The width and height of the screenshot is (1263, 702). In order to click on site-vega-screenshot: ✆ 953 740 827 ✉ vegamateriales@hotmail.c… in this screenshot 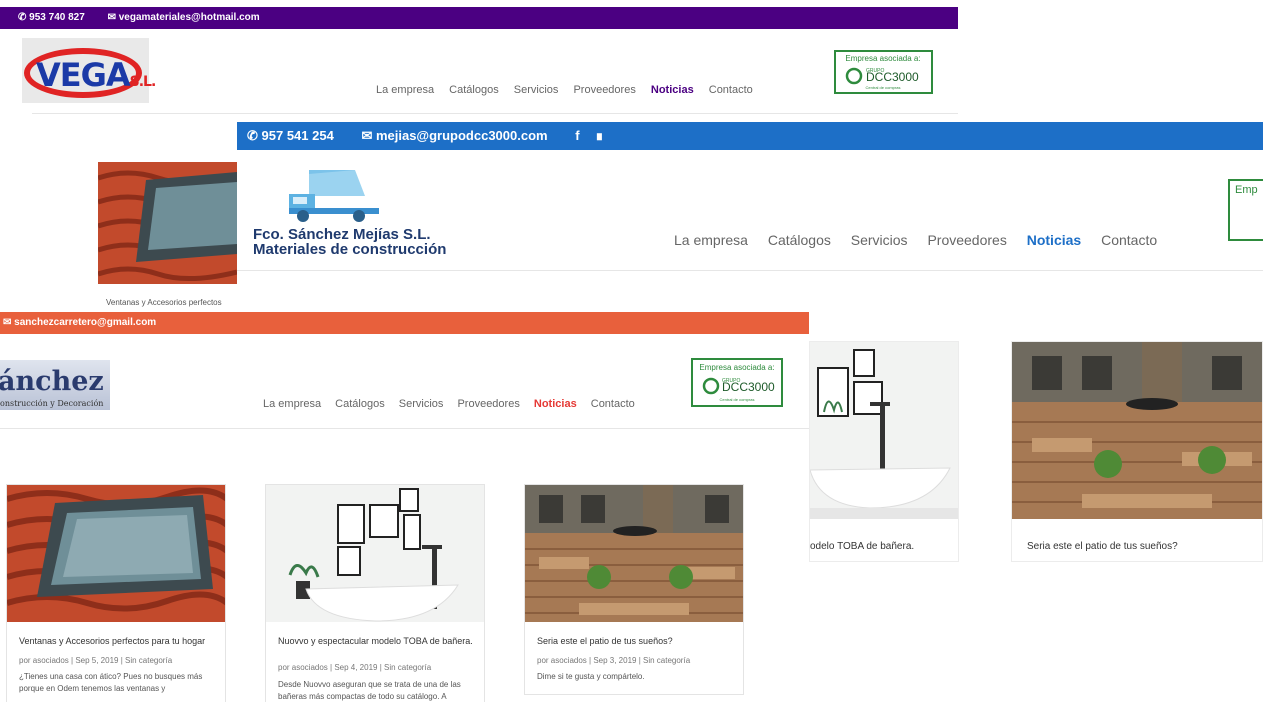, I will do `click(479, 59)`.